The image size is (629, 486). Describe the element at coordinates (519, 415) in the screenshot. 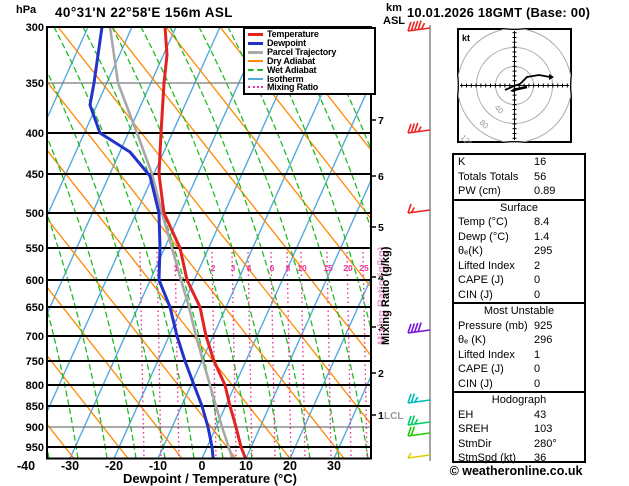

I see `table-row: EH 43` at that location.